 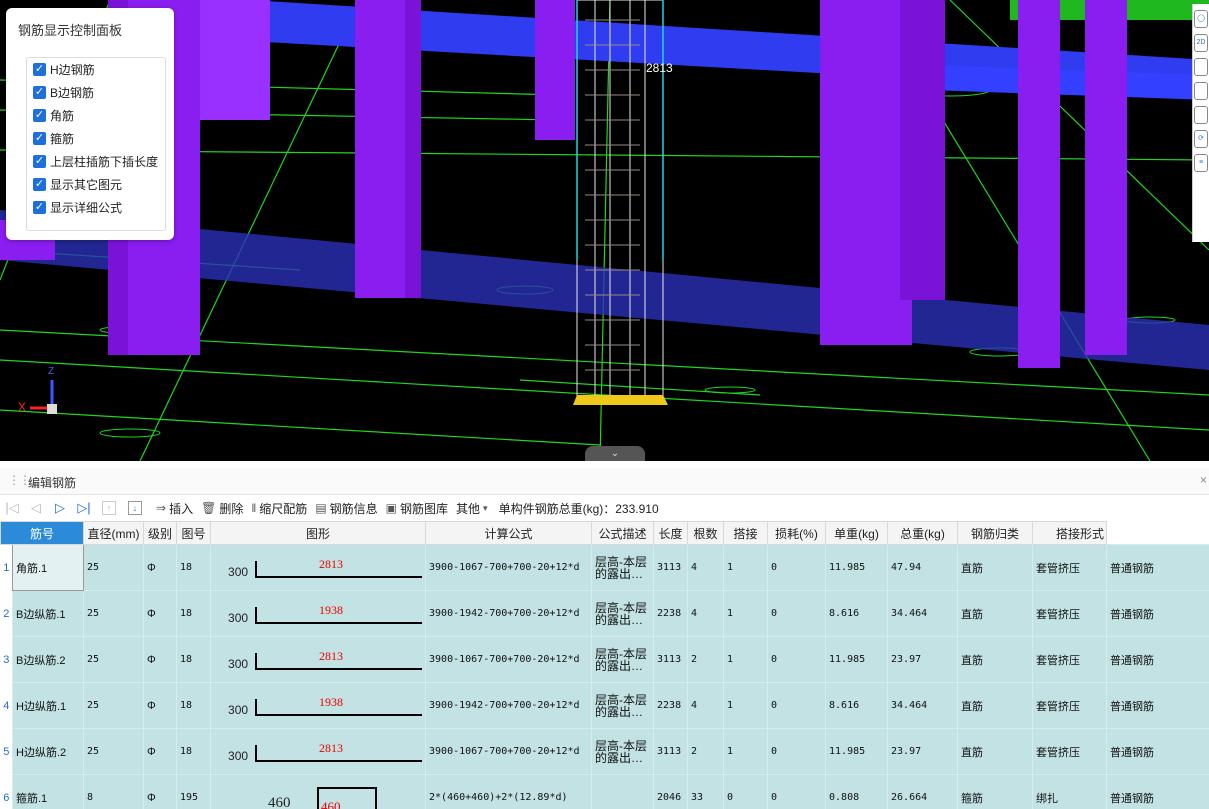 What do you see at coordinates (671, 791) in the screenshot?
I see `cell-len: 2046` at bounding box center [671, 791].